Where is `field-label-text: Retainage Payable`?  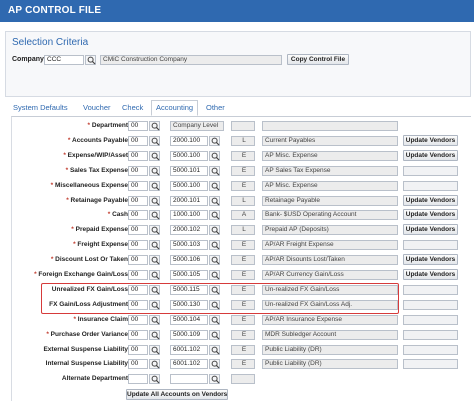
field-label-text: Retainage Payable is located at coordinates (99, 200).